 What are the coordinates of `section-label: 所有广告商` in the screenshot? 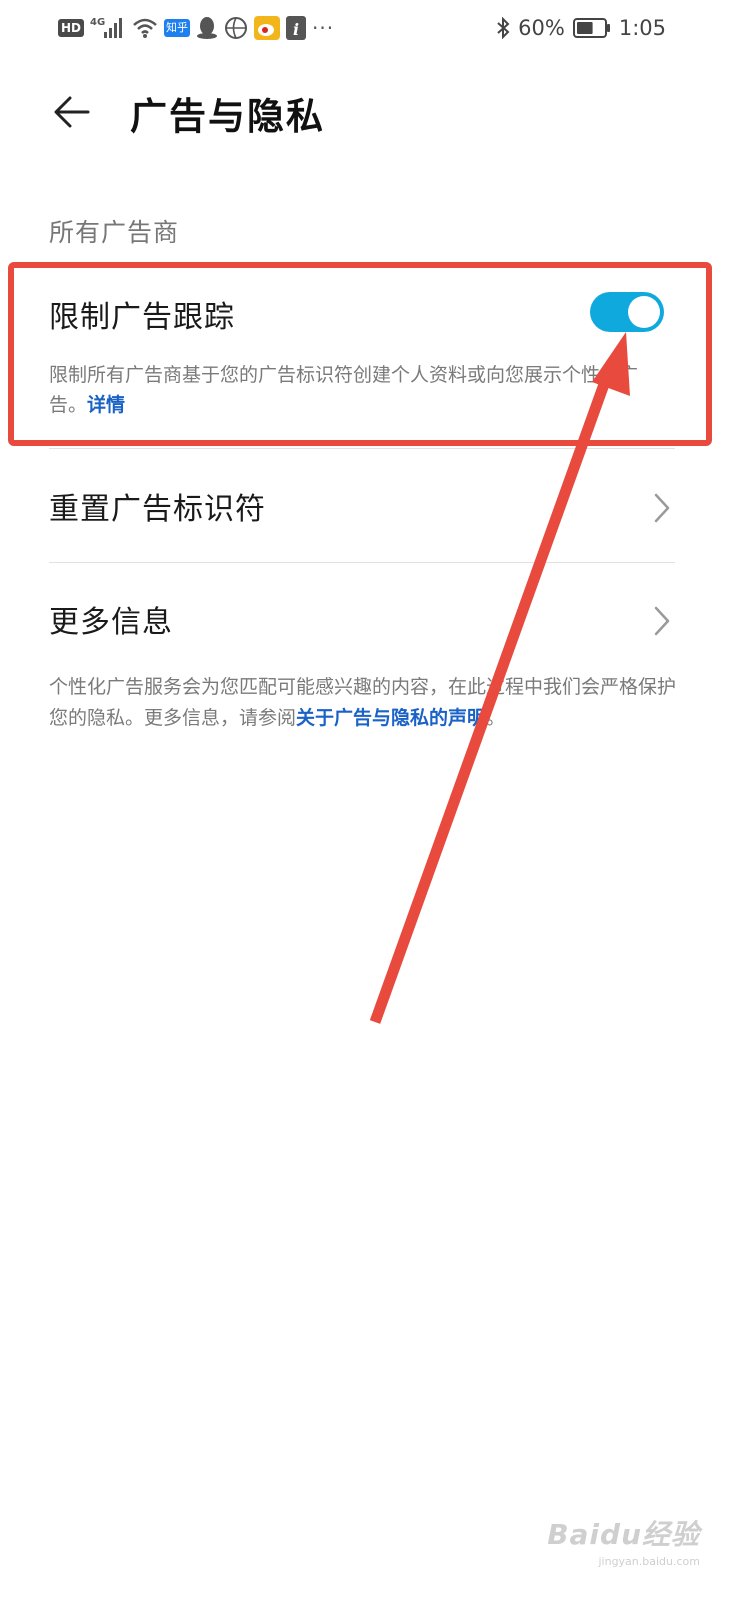 It's located at (114, 232).